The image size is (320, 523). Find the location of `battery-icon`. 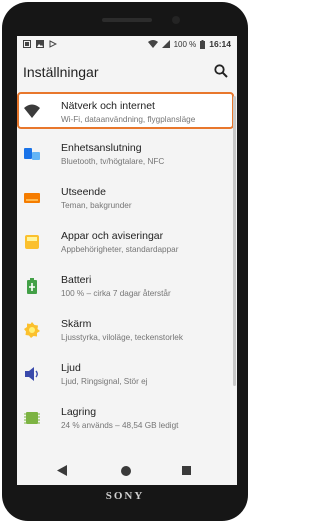

battery-icon is located at coordinates (32, 286).